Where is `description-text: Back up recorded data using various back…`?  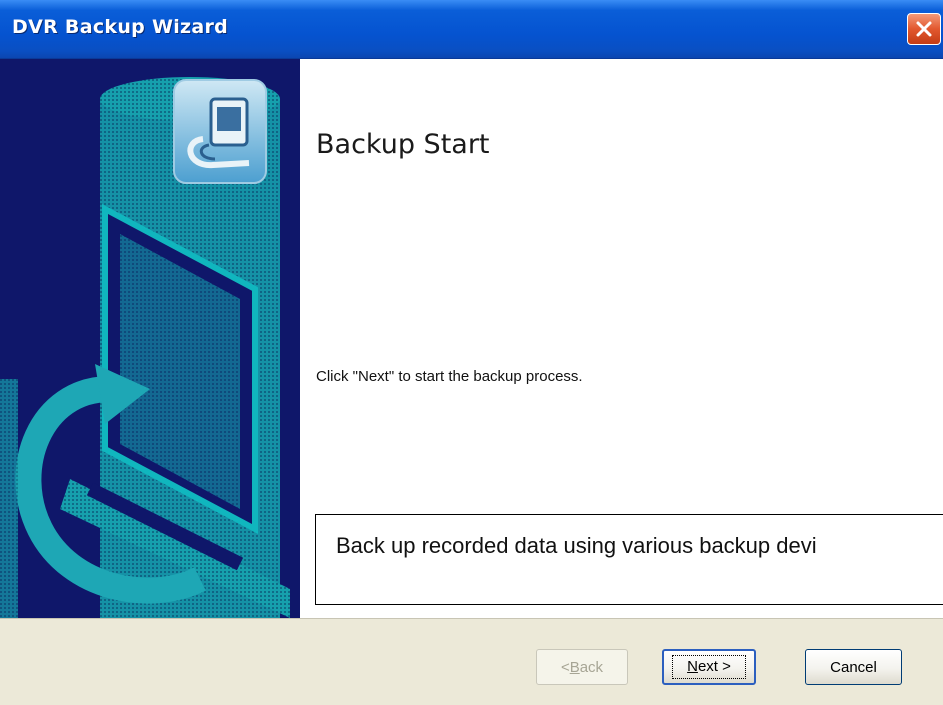 description-text: Back up recorded data using various back… is located at coordinates (576, 545).